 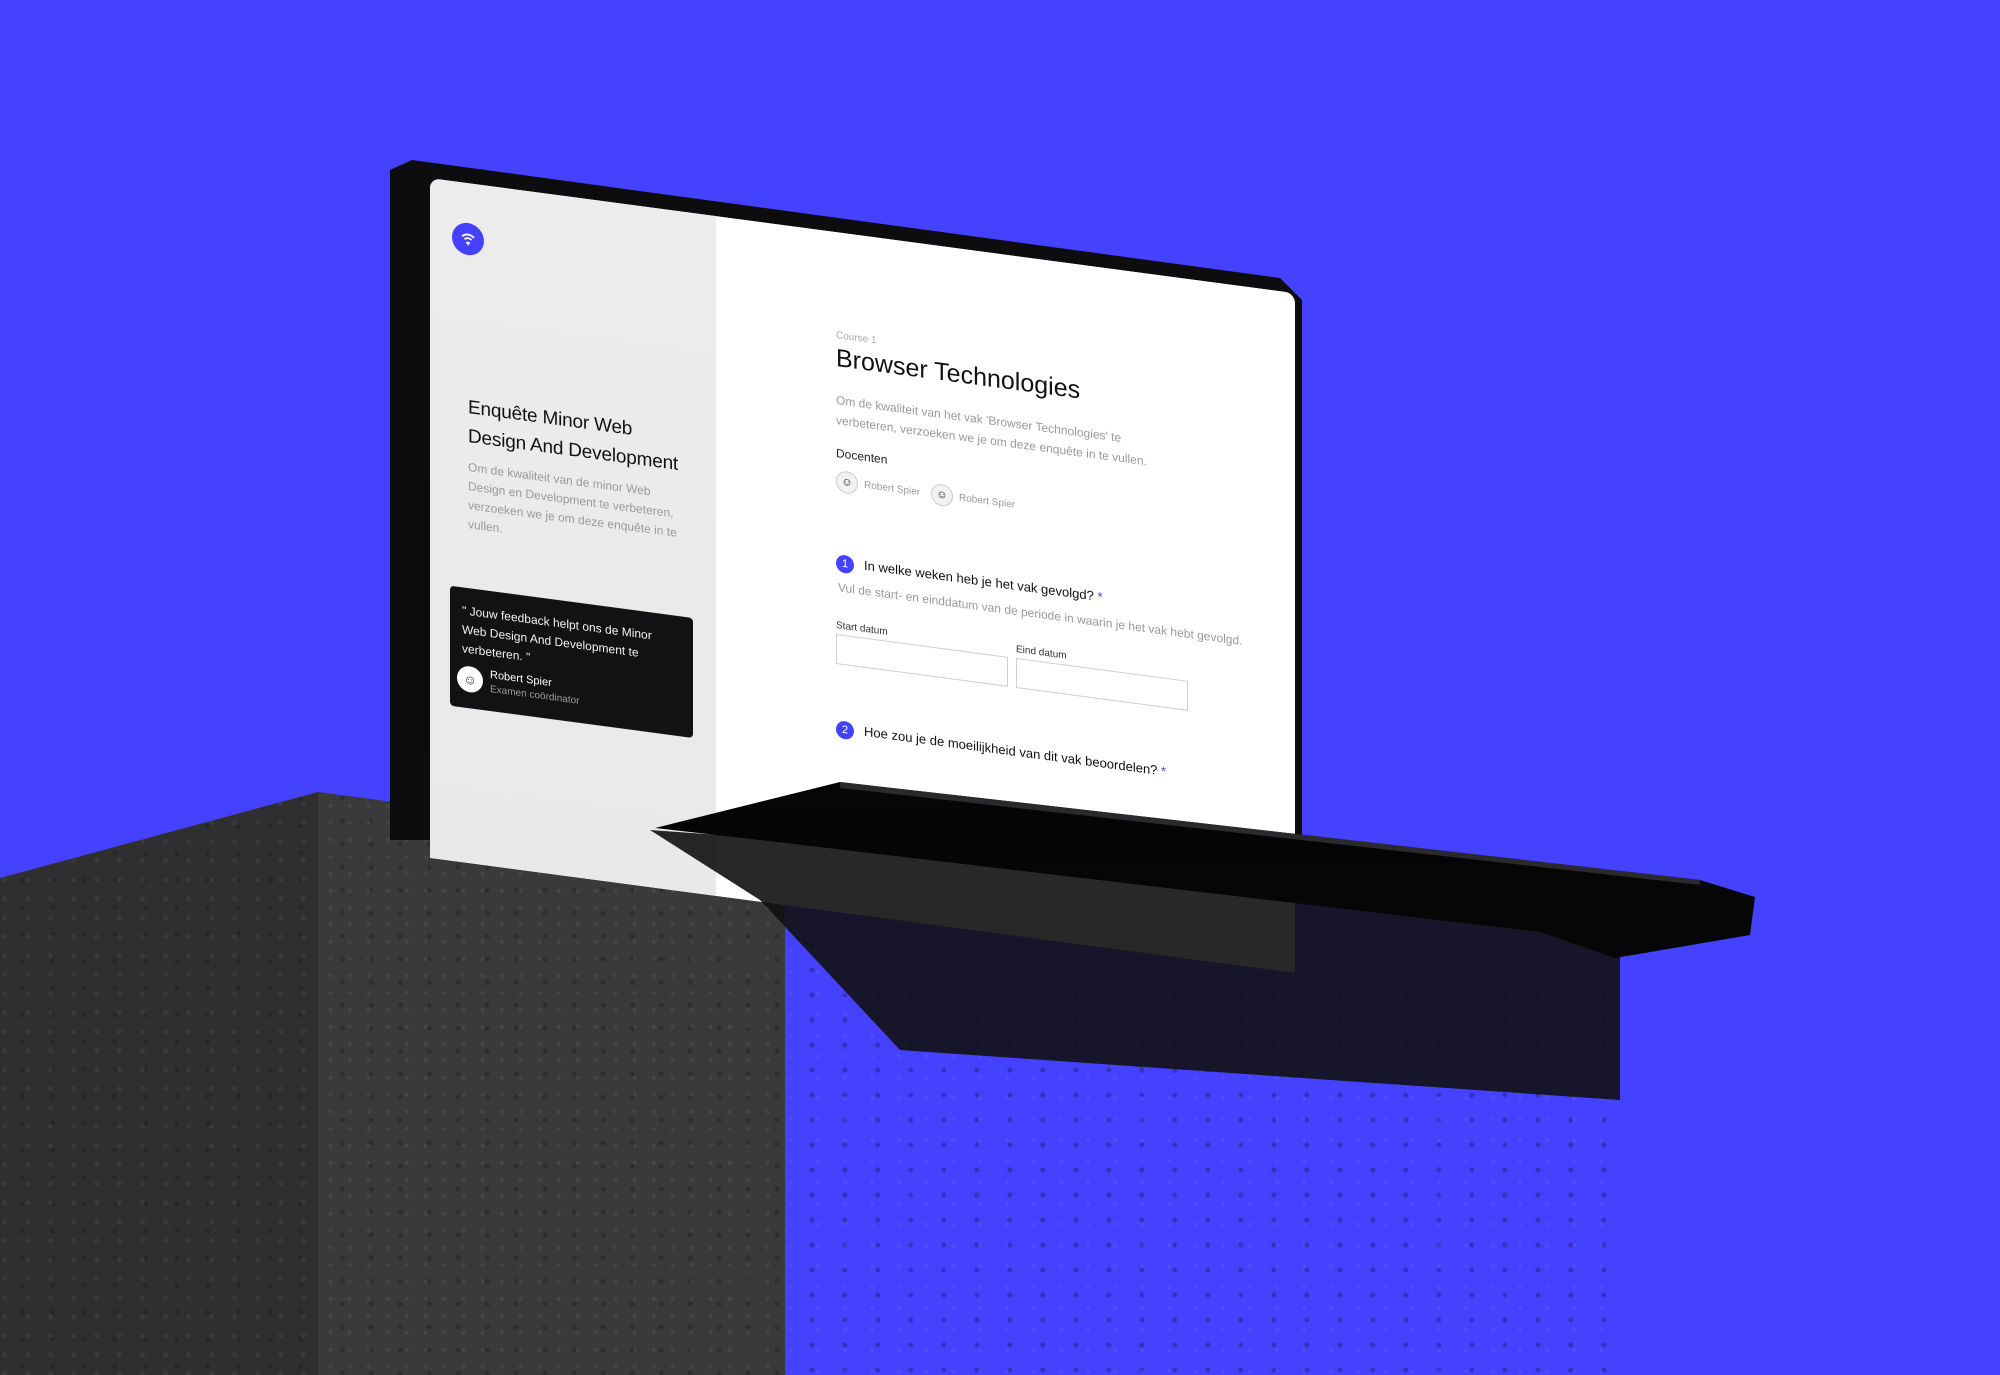 I want to click on wifi-logo-icon, so click(x=468, y=239).